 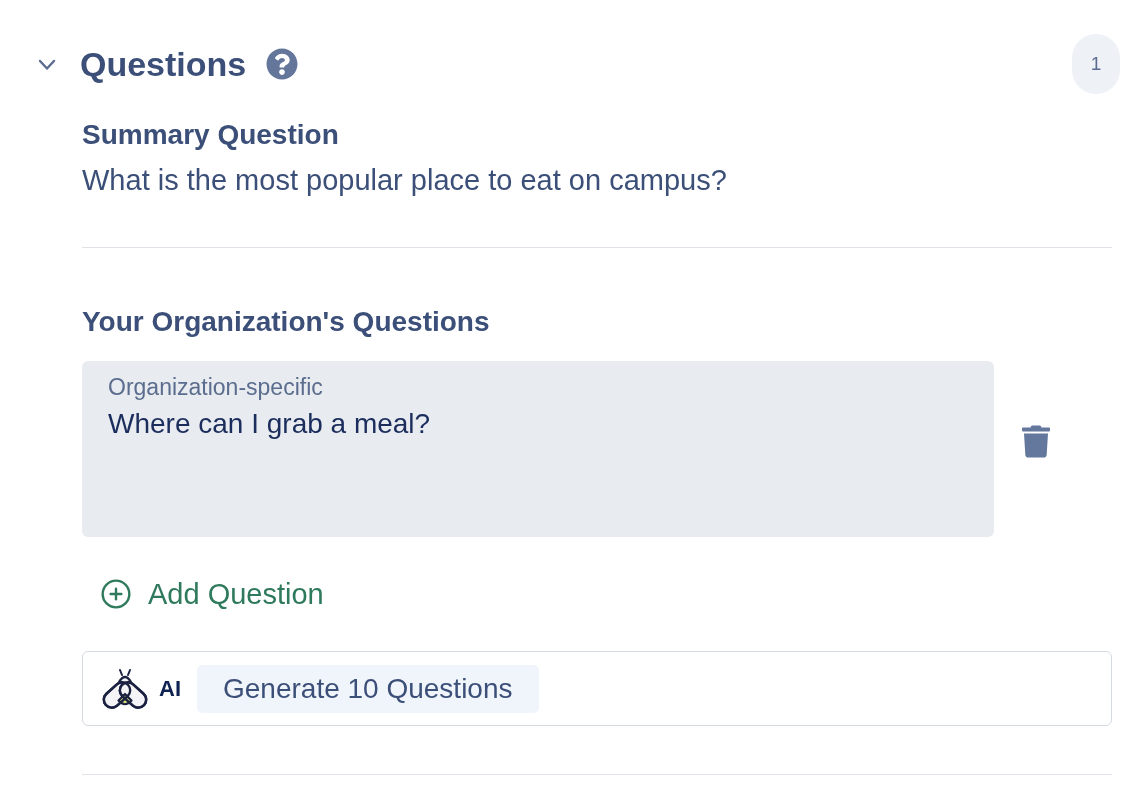 What do you see at coordinates (211, 135) in the screenshot?
I see `summary-label: Summary Question` at bounding box center [211, 135].